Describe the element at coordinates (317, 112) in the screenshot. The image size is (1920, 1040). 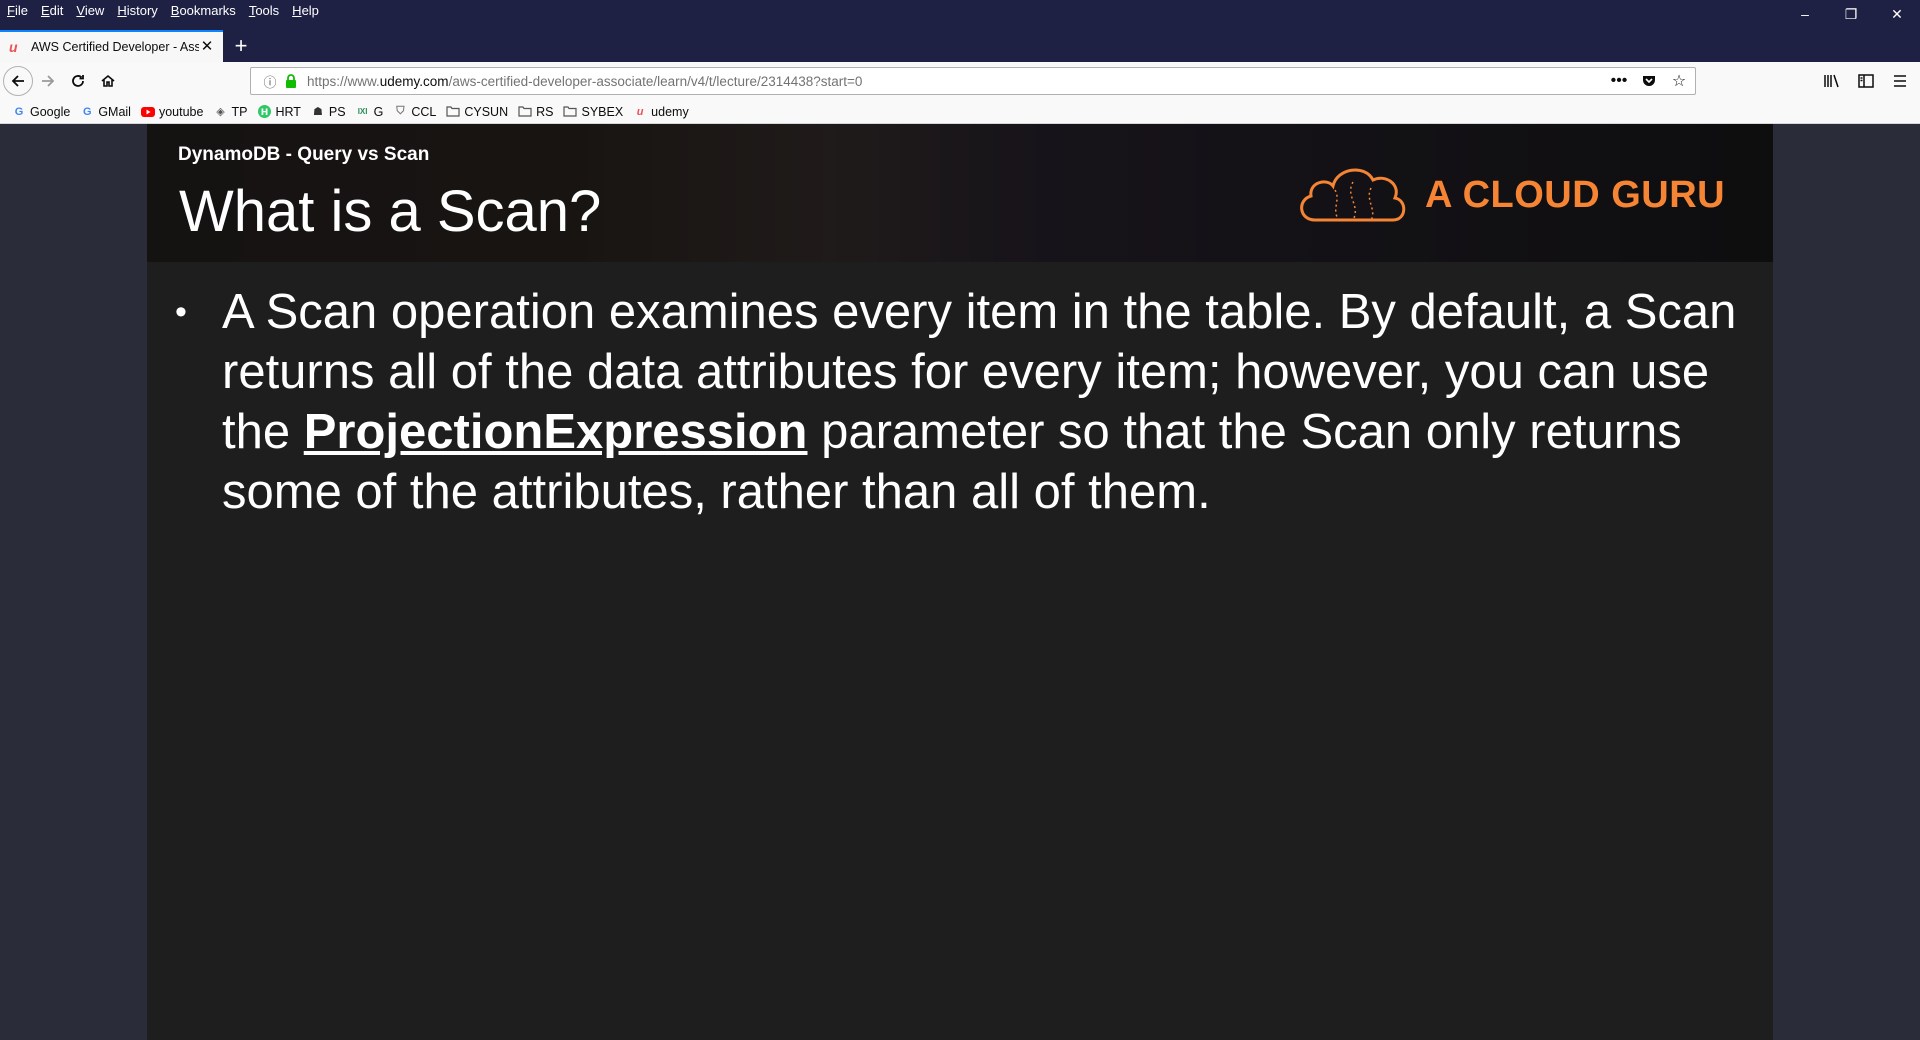
I see `ps-icon: ☗` at that location.